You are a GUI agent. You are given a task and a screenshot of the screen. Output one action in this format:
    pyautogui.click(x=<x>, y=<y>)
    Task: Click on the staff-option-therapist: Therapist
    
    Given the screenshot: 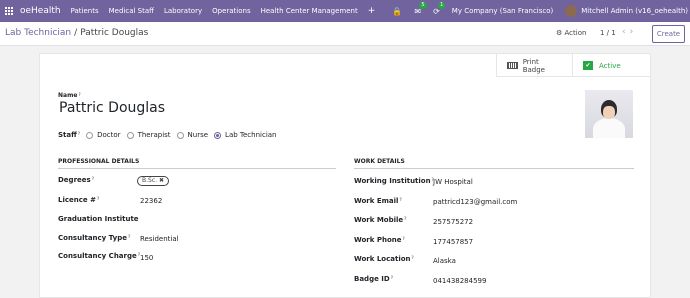 What is the action you would take?
    pyautogui.click(x=148, y=135)
    